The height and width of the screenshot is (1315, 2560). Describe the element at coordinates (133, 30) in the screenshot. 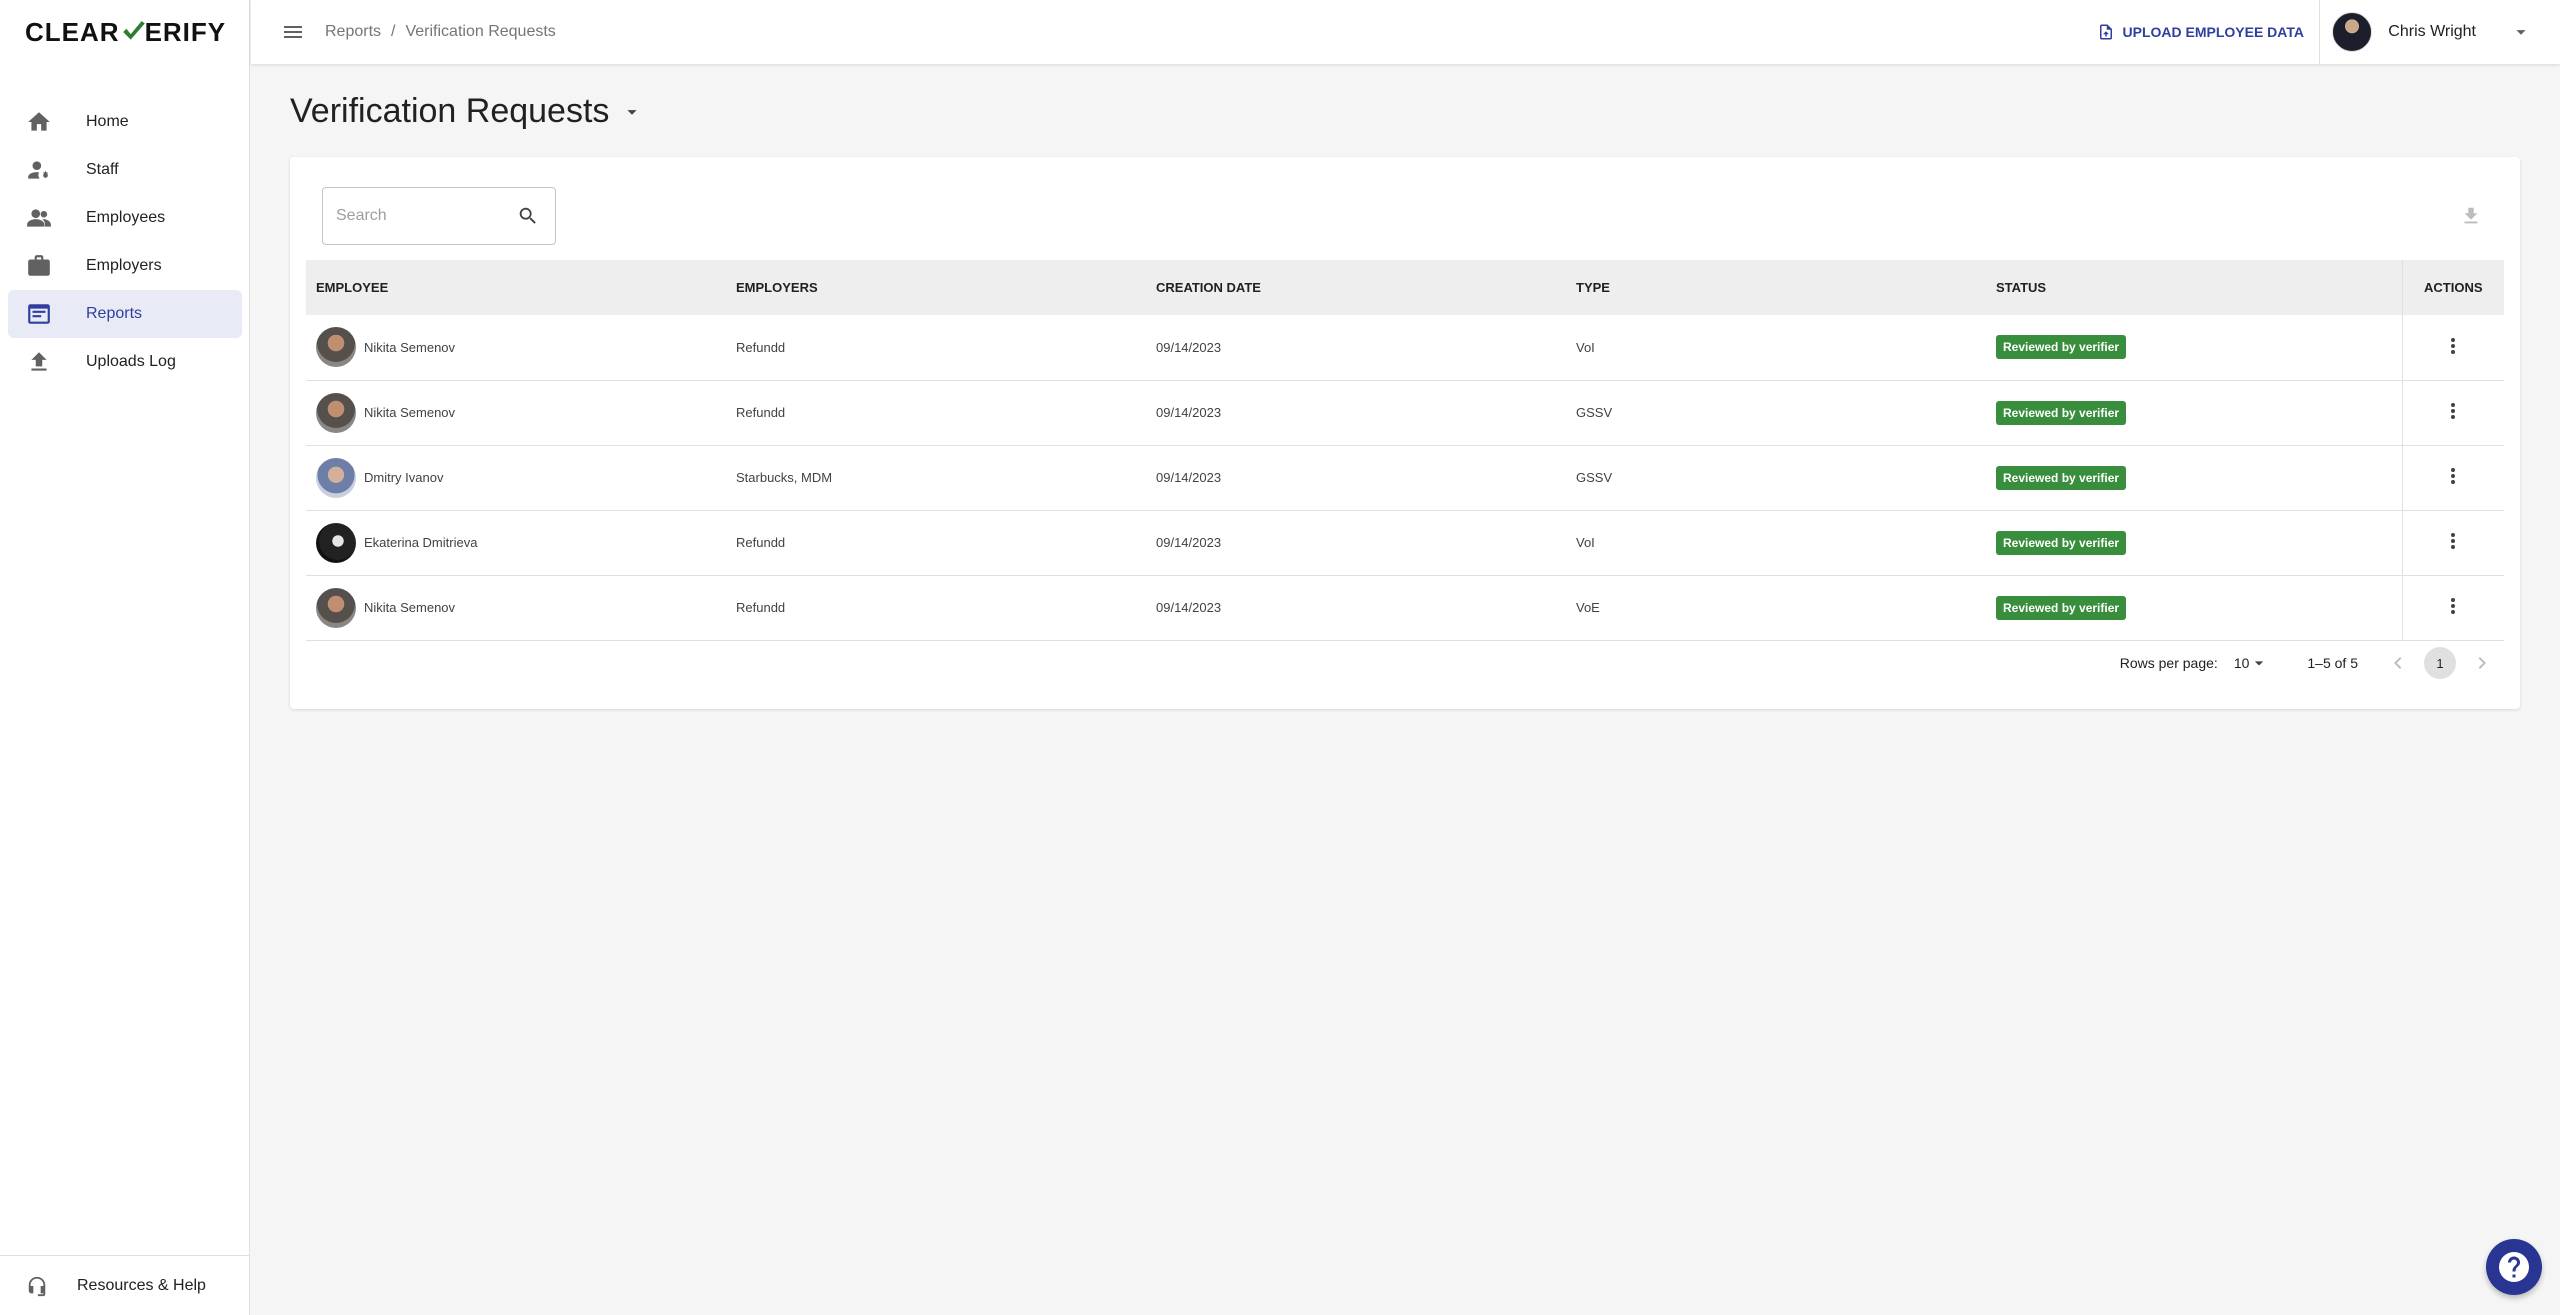

I see `check-icon` at that location.